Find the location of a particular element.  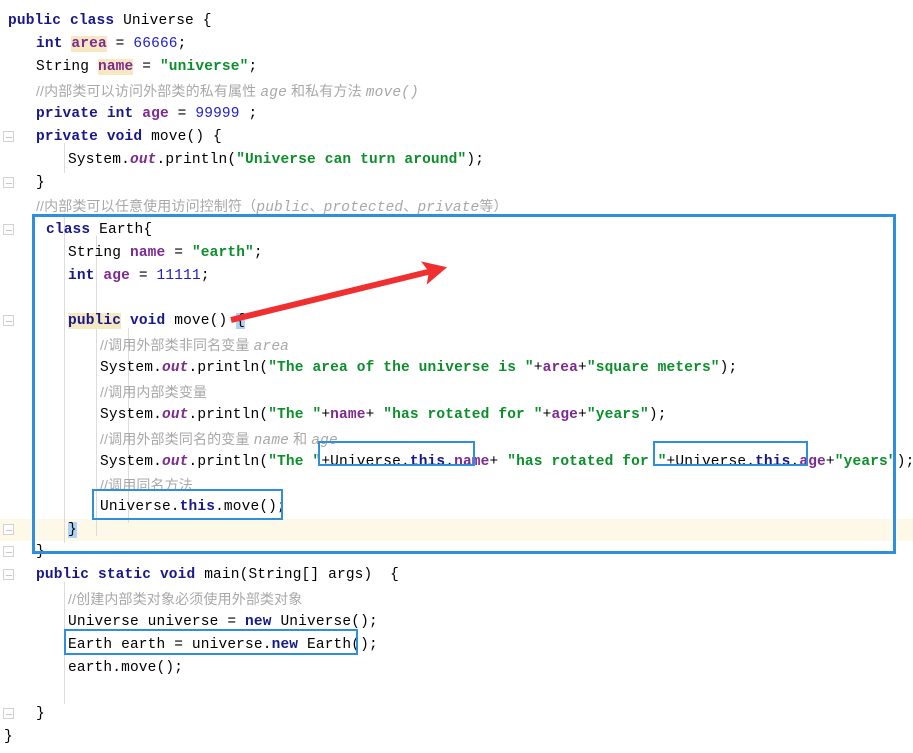

code-line: //内部类可以访问外部类的私有属性 age 和私有方法 move() is located at coordinates (209, 91).